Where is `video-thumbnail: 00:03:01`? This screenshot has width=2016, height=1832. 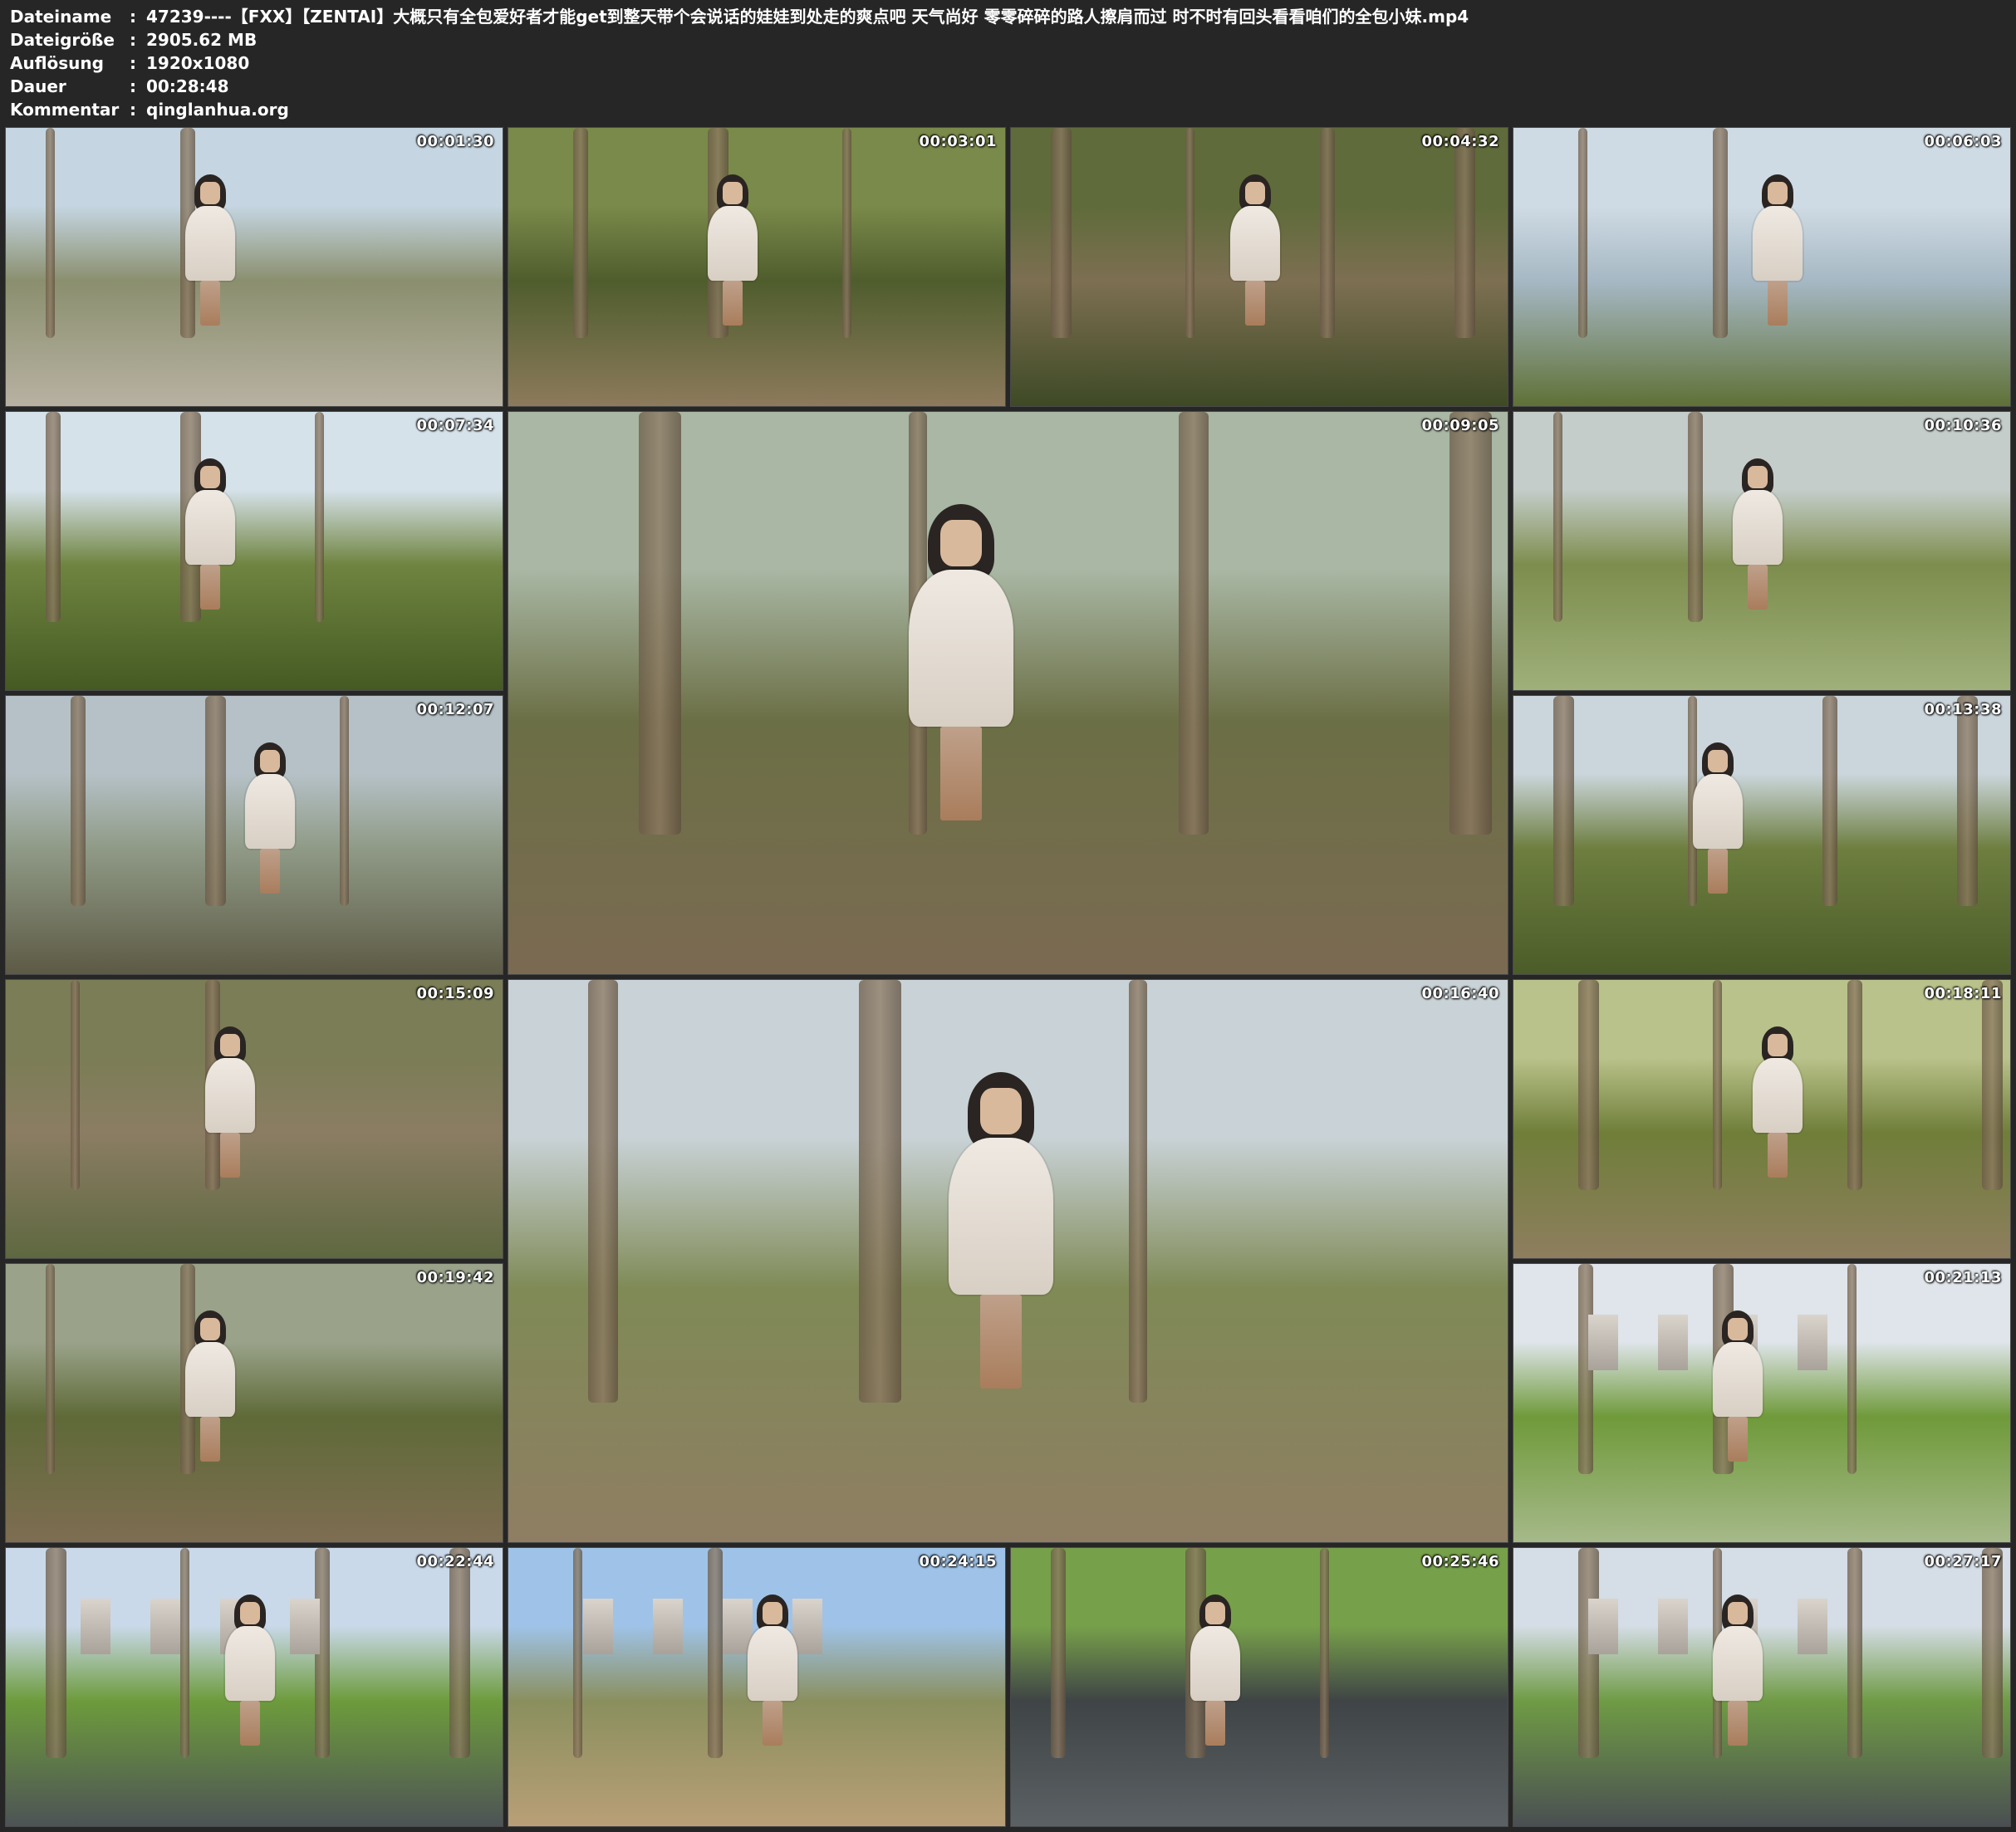 video-thumbnail: 00:03:01 is located at coordinates (757, 267).